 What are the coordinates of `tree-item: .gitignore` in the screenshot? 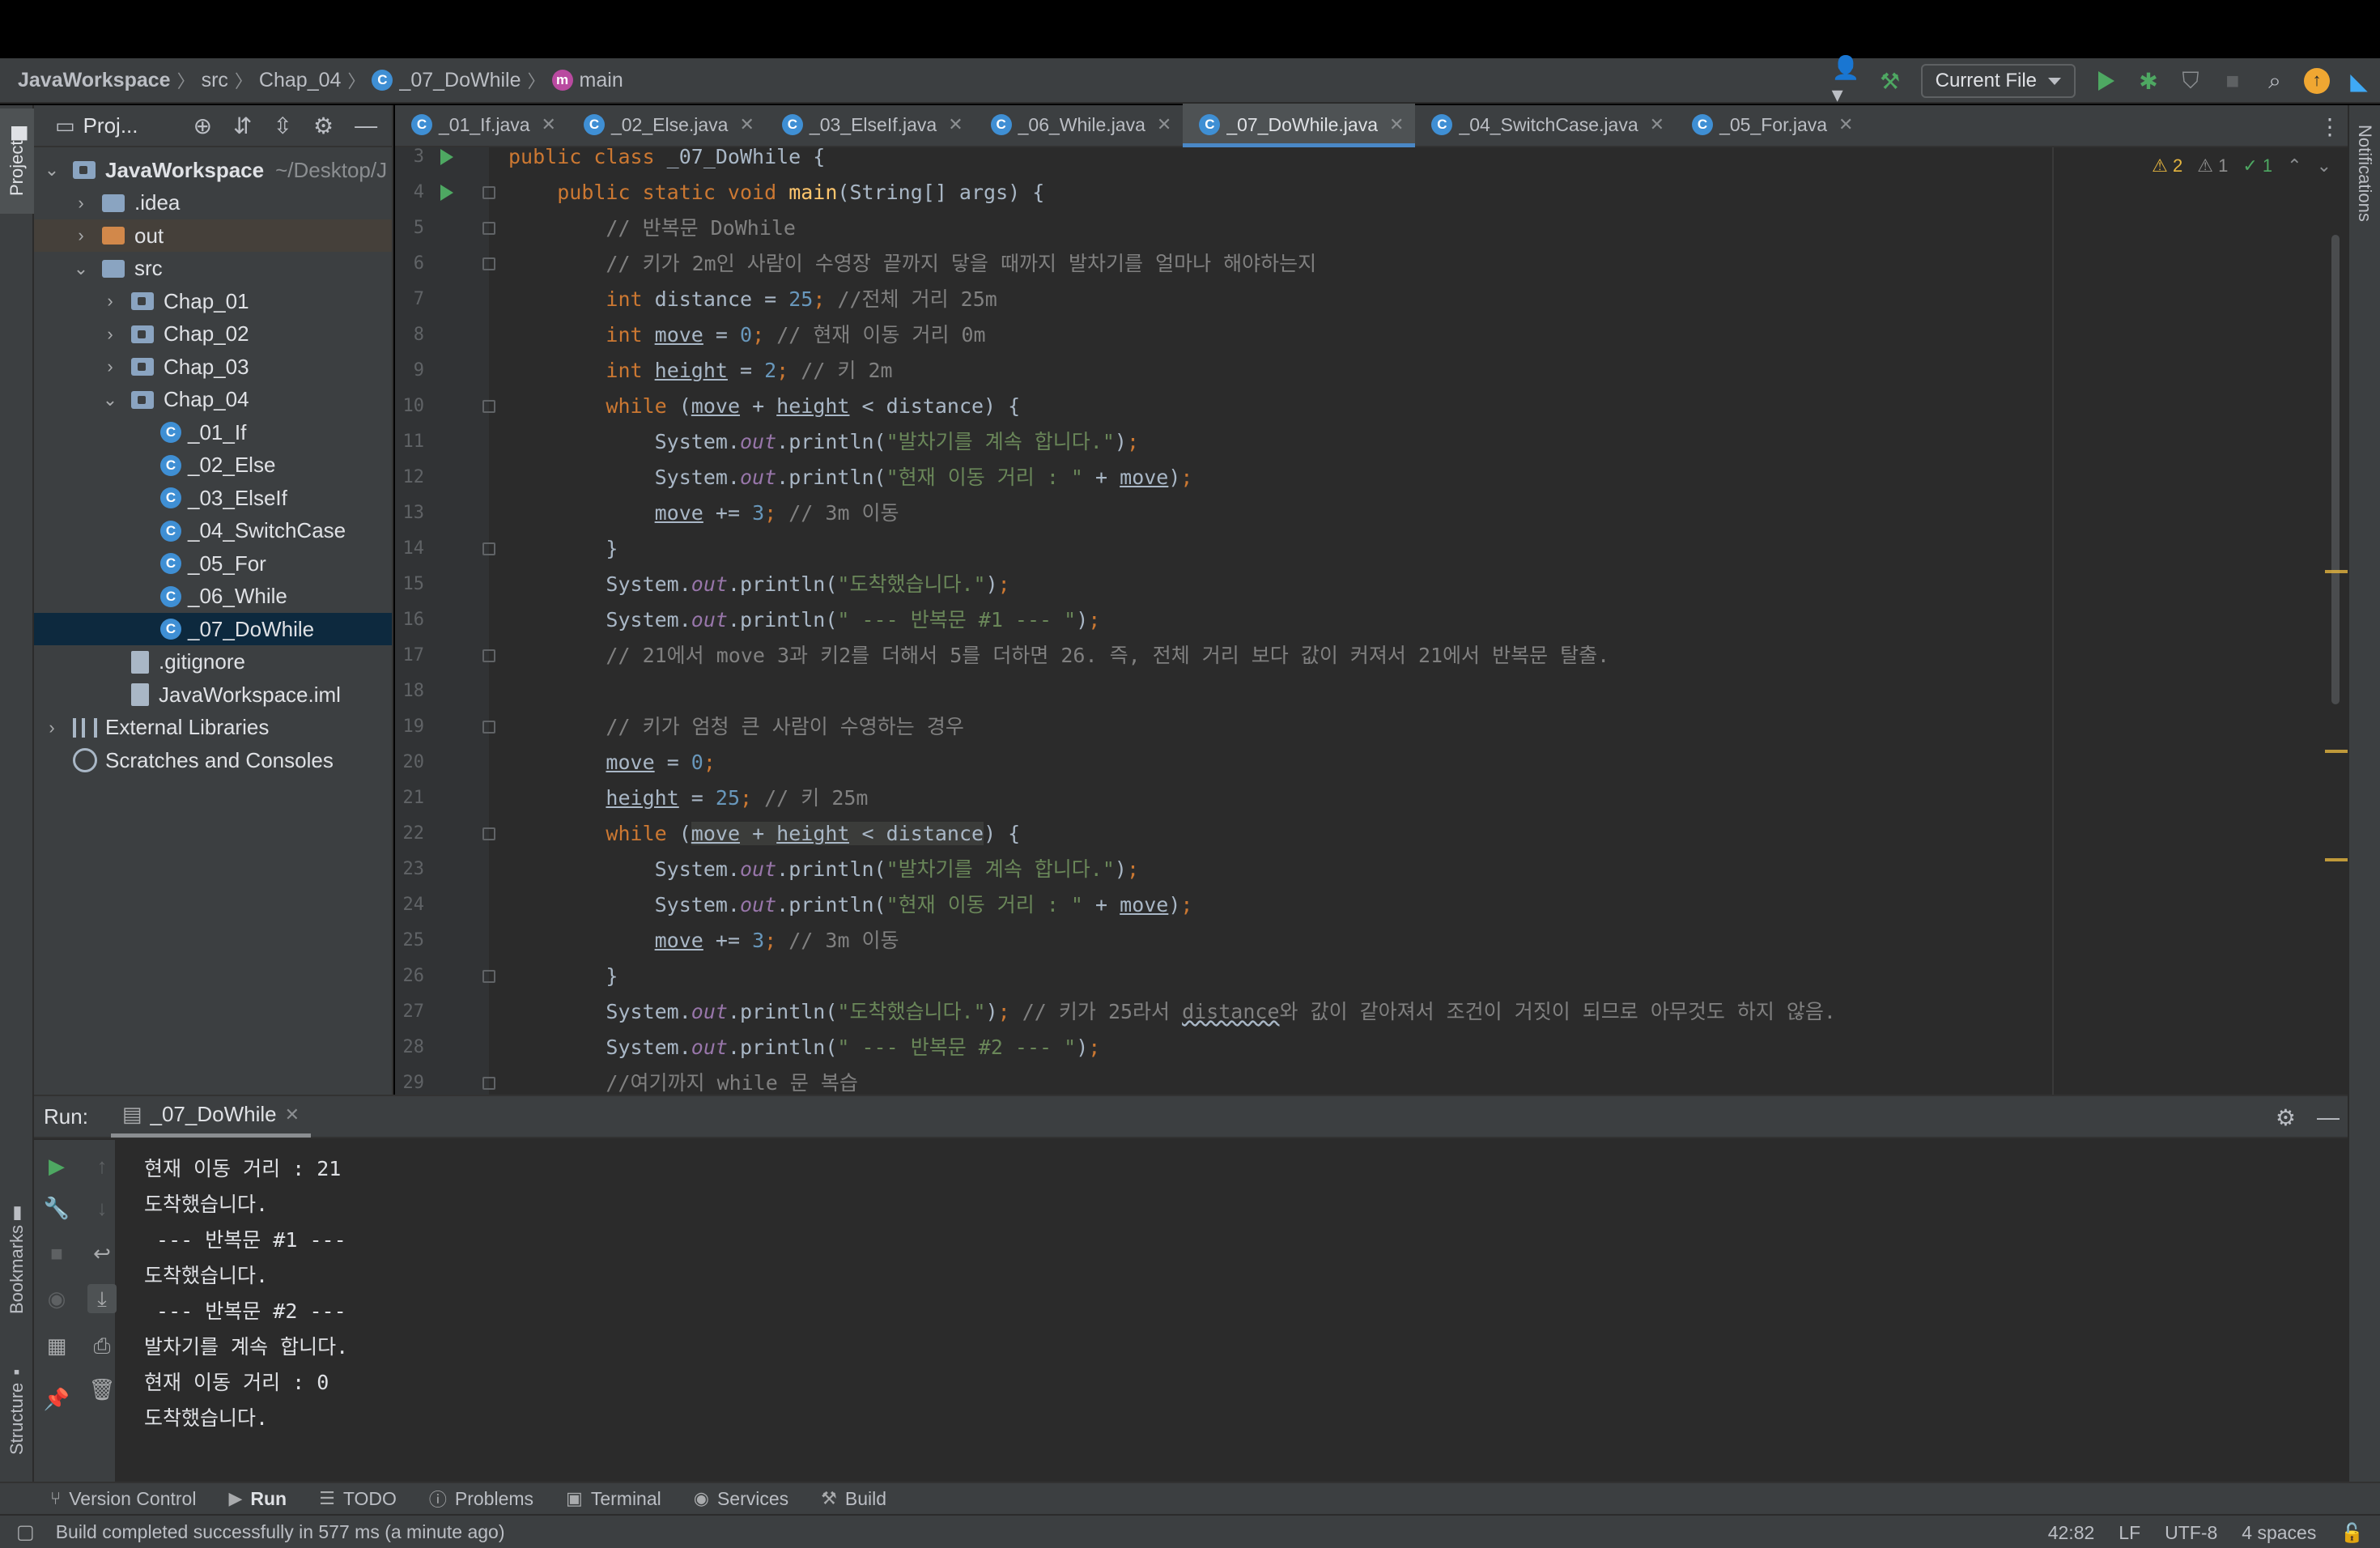 It's located at (213, 662).